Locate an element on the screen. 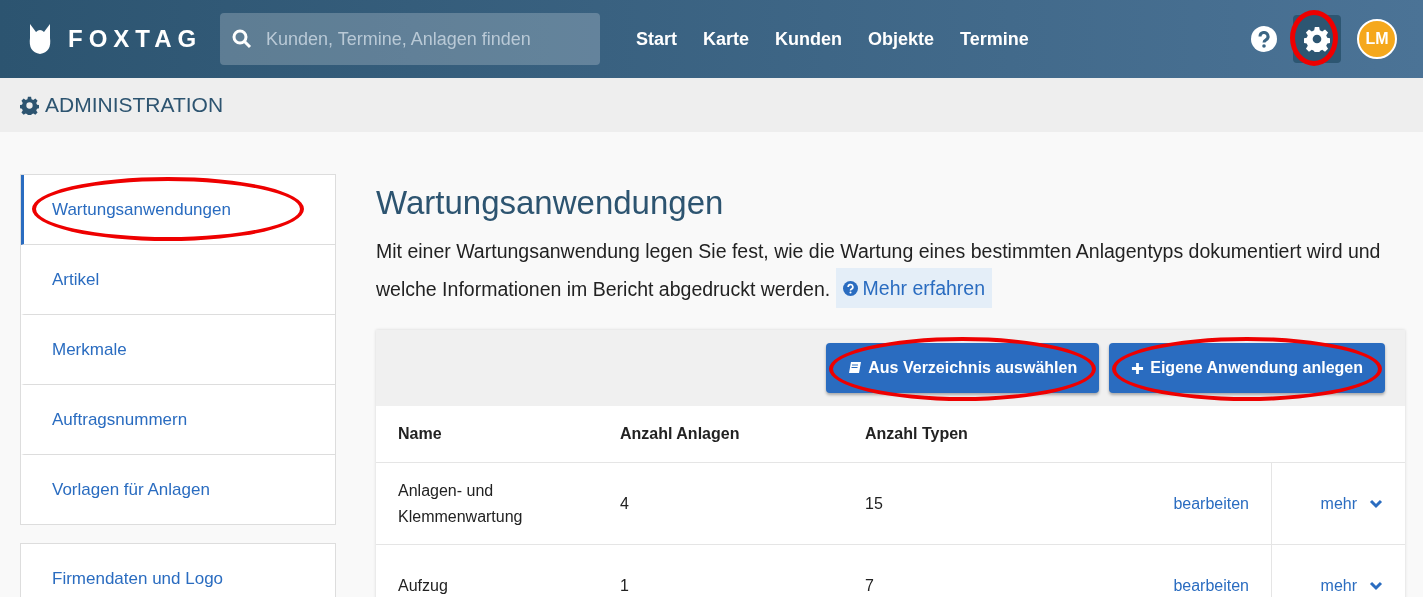  toolbar-button: Aus Verzeichnis auswählen is located at coordinates (963, 368).